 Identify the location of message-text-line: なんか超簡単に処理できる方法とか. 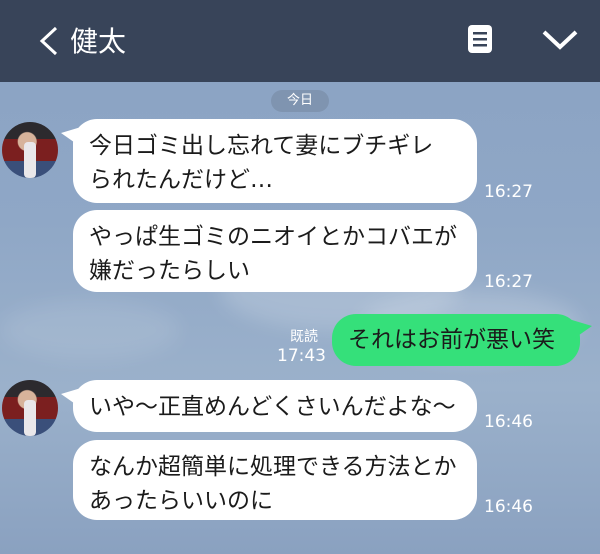
(273, 467).